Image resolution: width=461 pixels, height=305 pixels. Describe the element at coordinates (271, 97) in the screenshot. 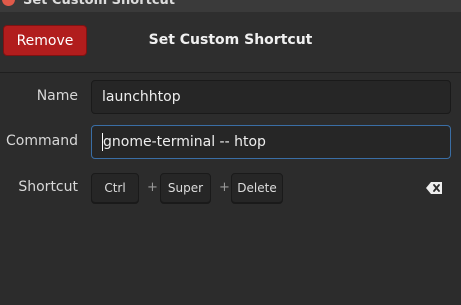

I see `name-field: launchhtop` at that location.